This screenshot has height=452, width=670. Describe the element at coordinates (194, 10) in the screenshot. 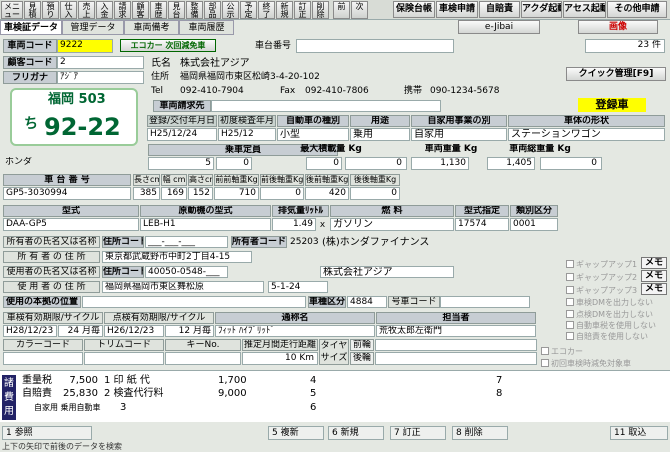

I see `toolbar-button-10: 整備` at that location.